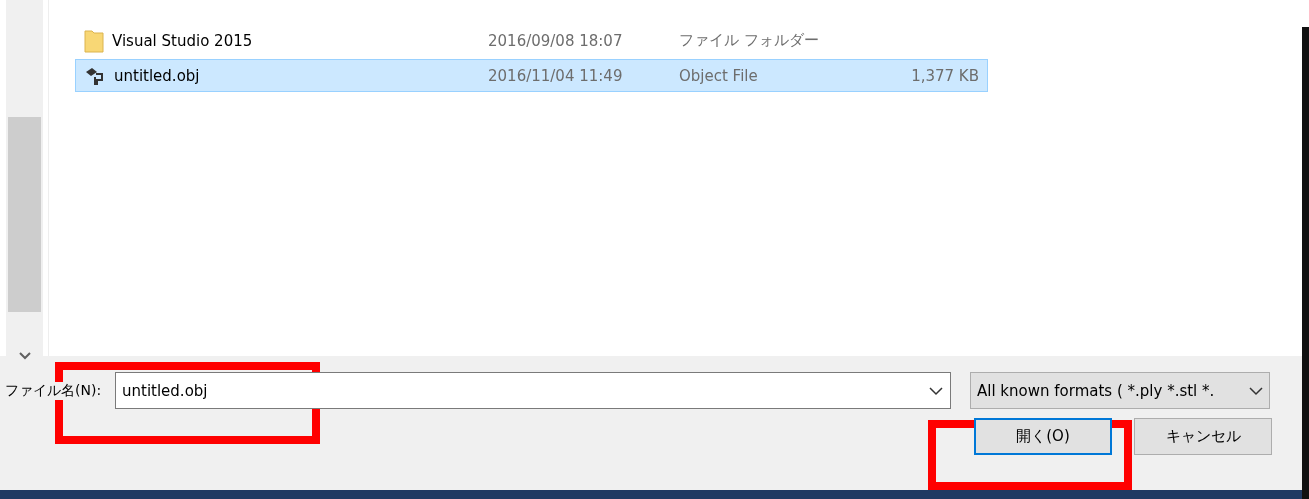  What do you see at coordinates (1203, 436) in the screenshot?
I see `cancel-button: キャンセル` at bounding box center [1203, 436].